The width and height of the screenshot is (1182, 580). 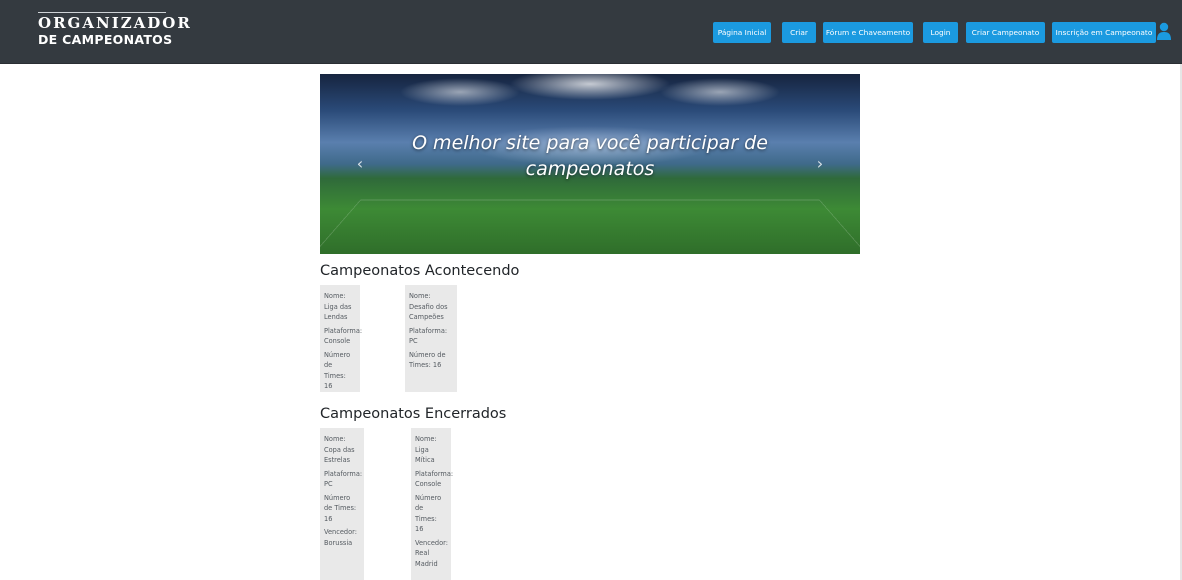 I want to click on user-icon, so click(x=1164, y=31).